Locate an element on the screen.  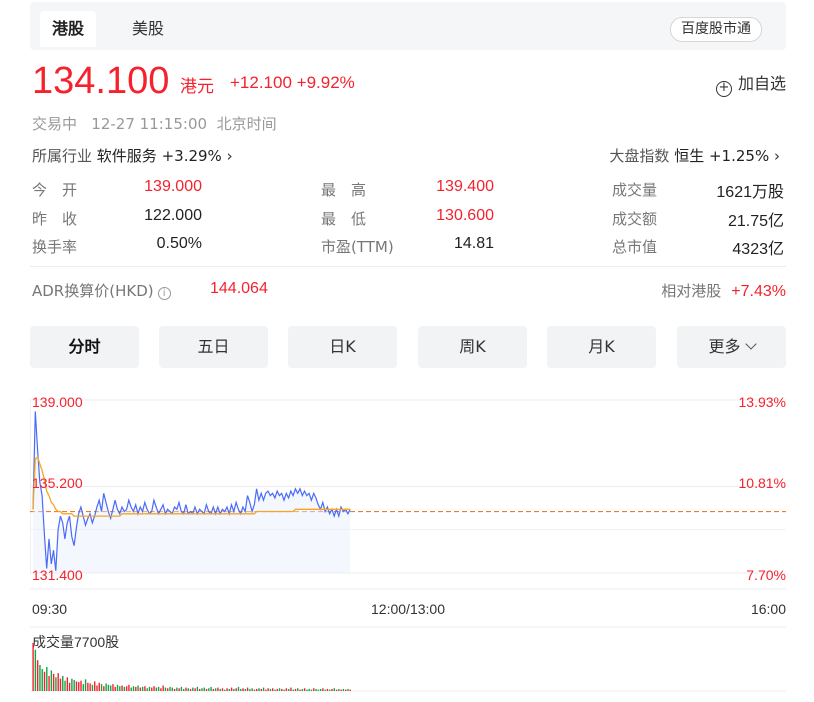
market-tabs: 港股 美股 百度股市通 is located at coordinates (408, 26).